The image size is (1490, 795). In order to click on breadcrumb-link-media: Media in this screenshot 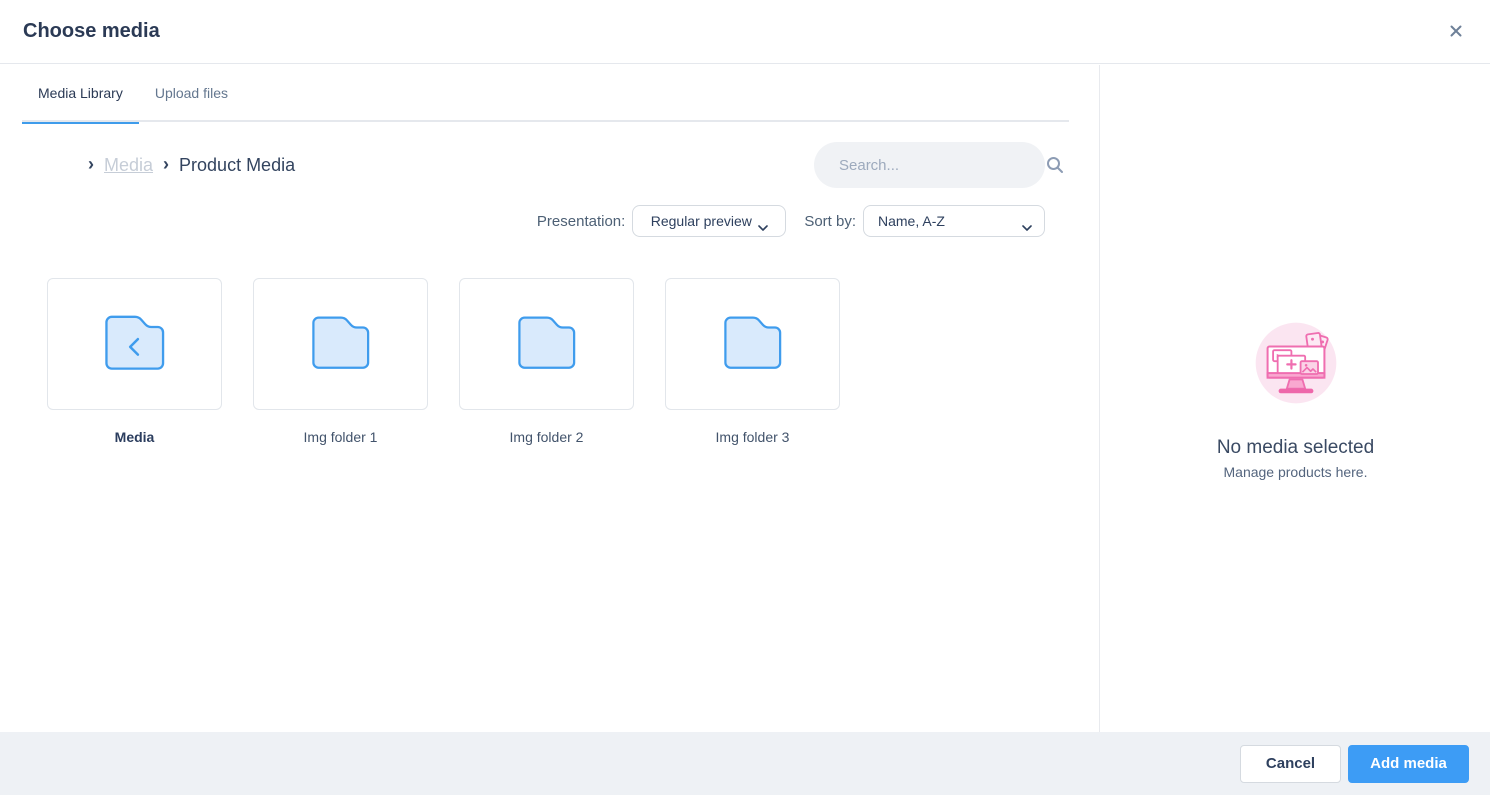, I will do `click(128, 165)`.